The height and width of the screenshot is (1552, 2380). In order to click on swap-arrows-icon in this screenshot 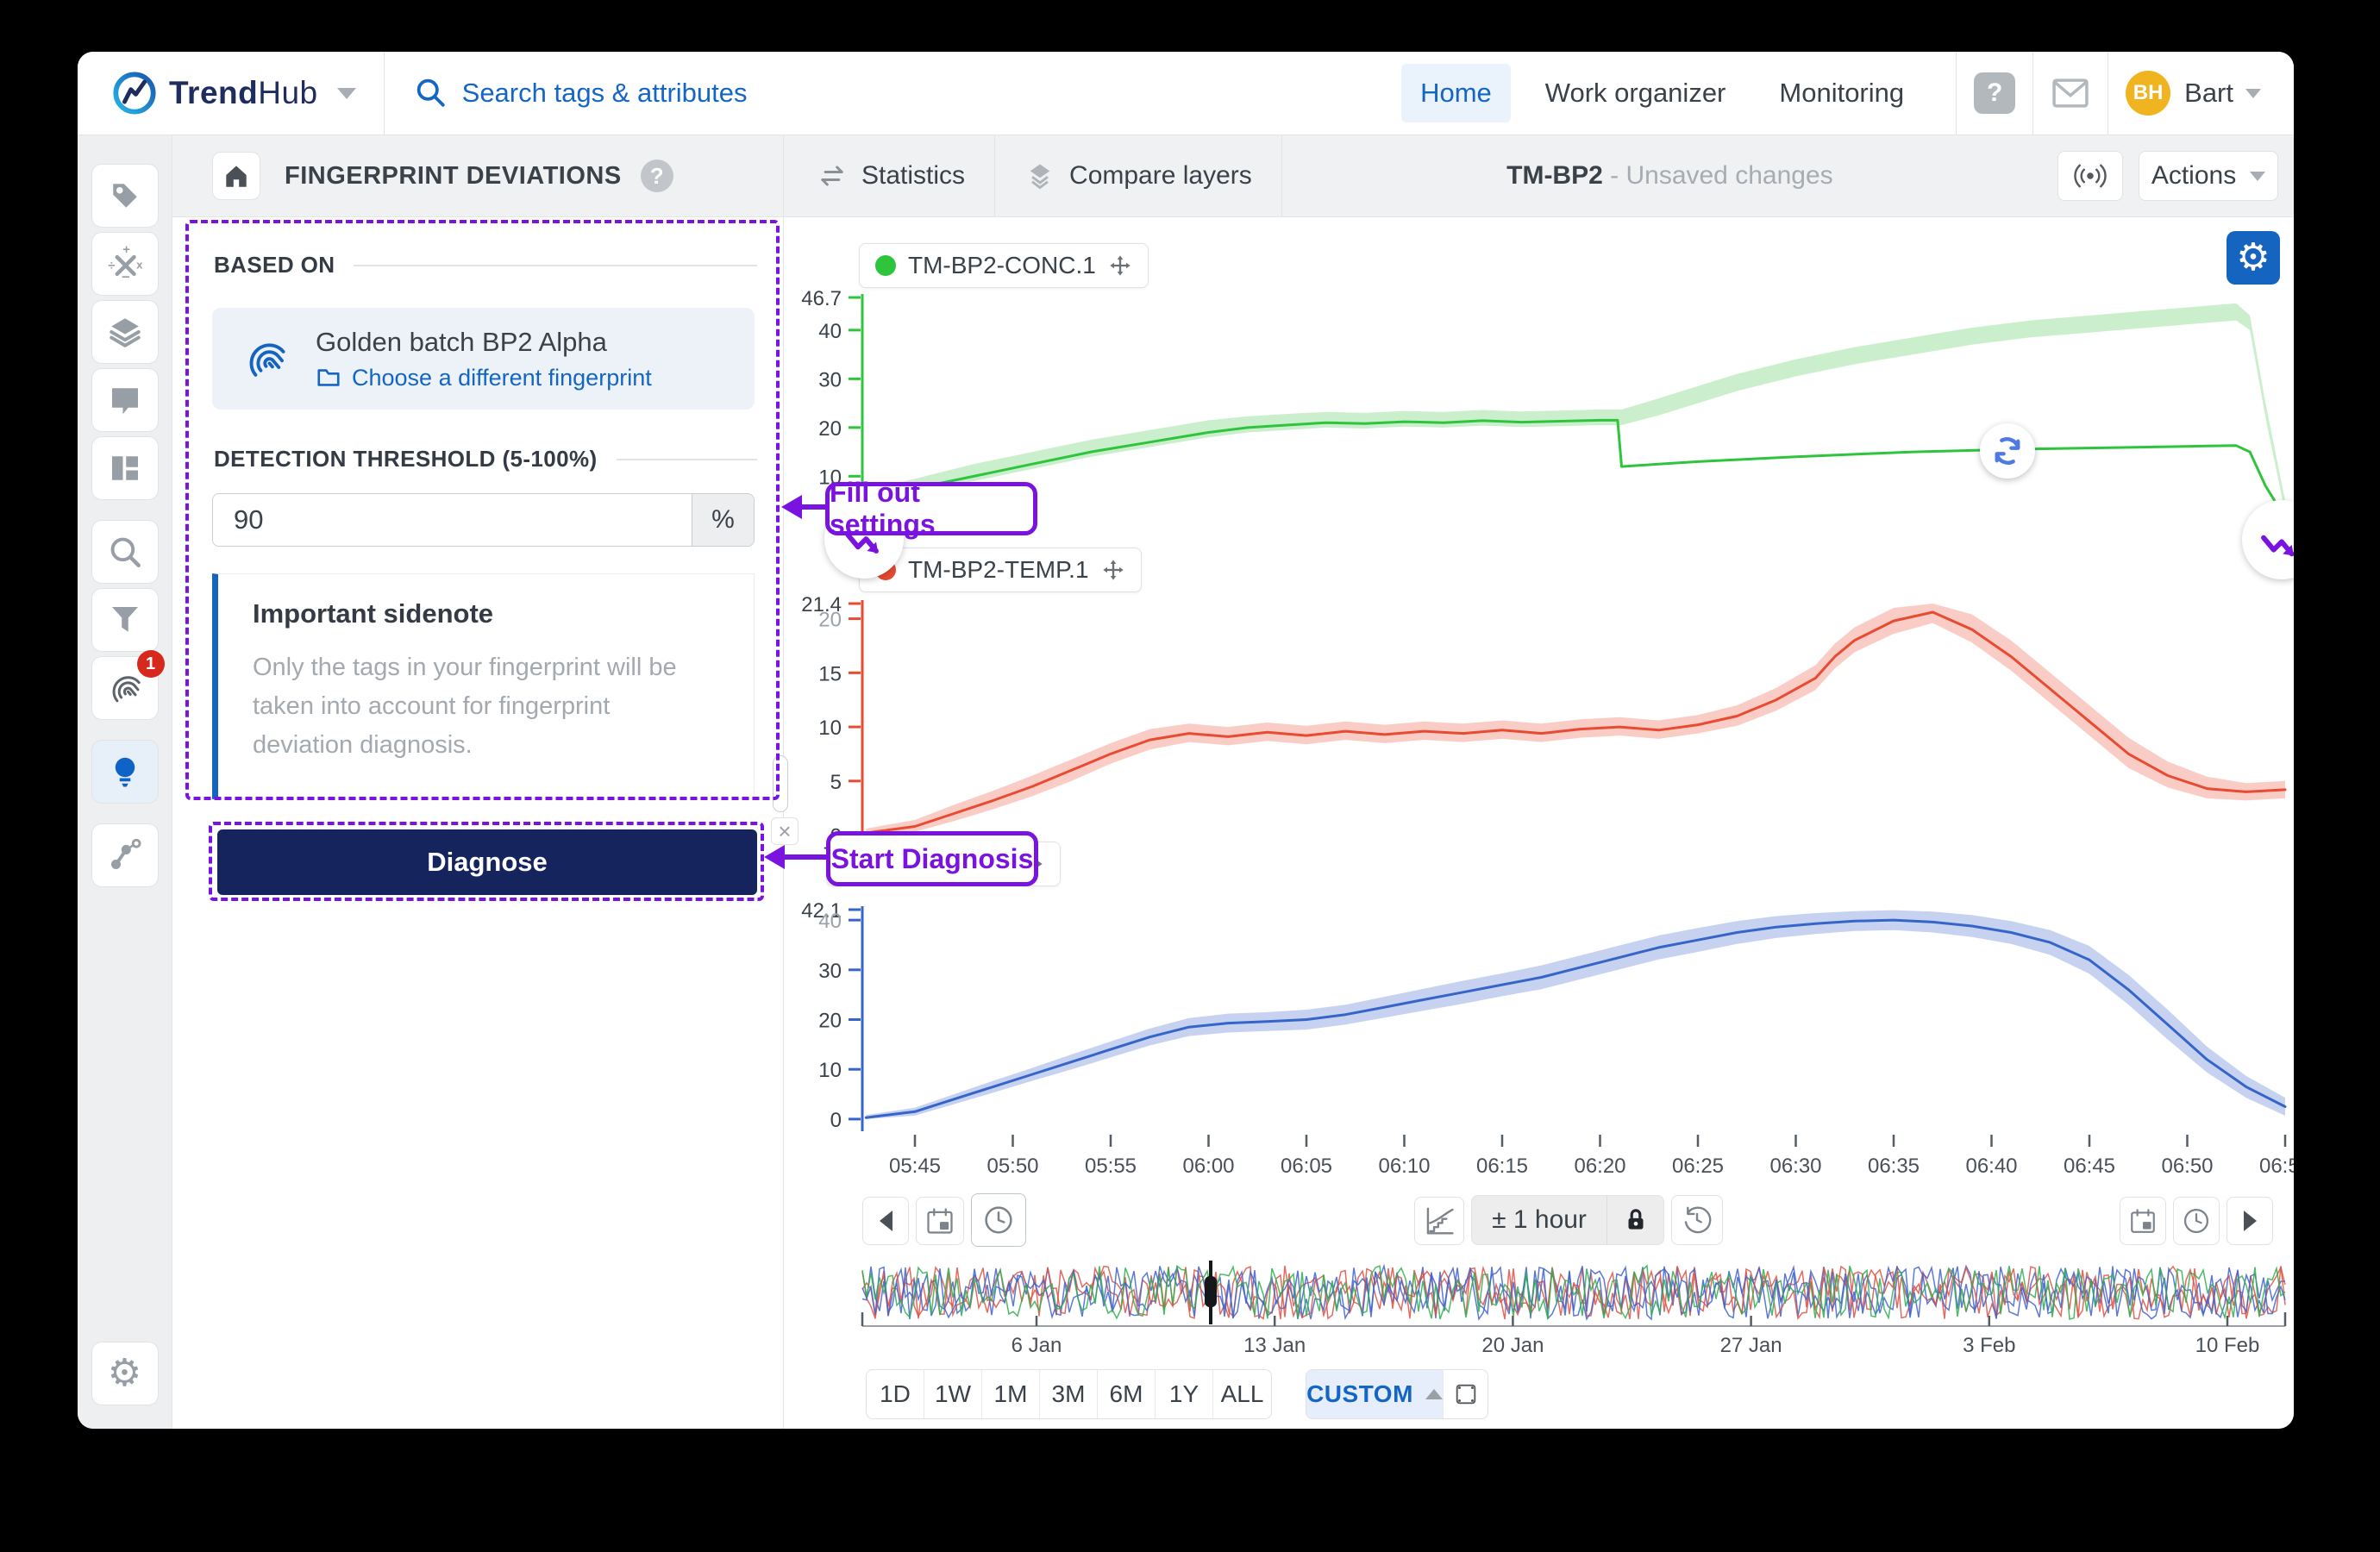, I will do `click(832, 176)`.